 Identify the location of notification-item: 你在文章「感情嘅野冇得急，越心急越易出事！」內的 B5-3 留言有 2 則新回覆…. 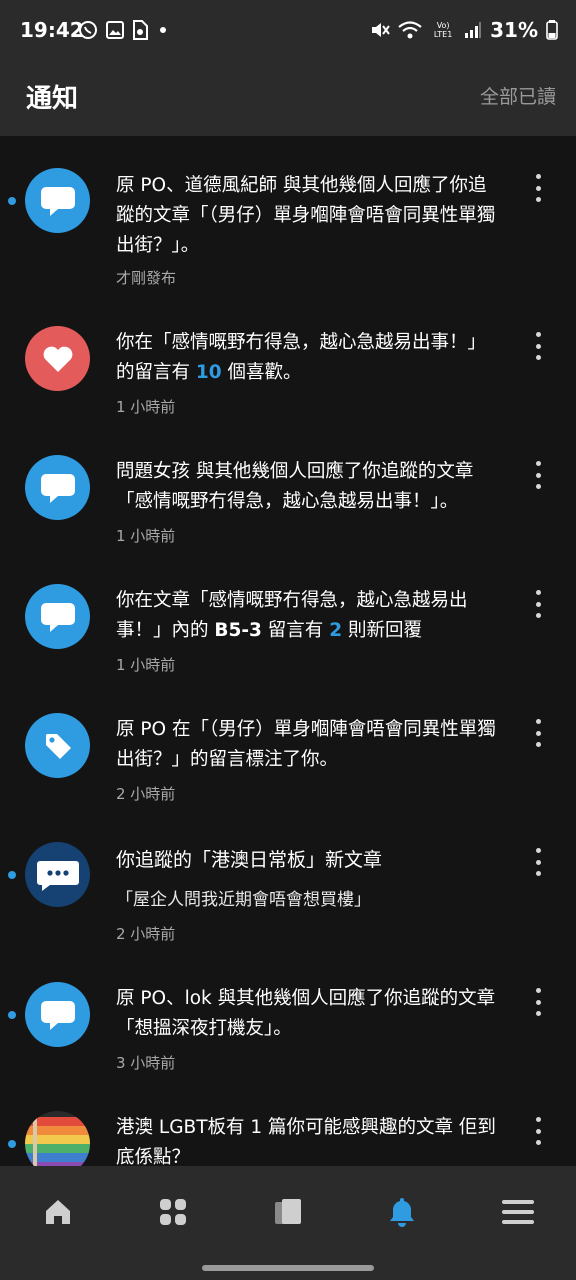
(288, 616).